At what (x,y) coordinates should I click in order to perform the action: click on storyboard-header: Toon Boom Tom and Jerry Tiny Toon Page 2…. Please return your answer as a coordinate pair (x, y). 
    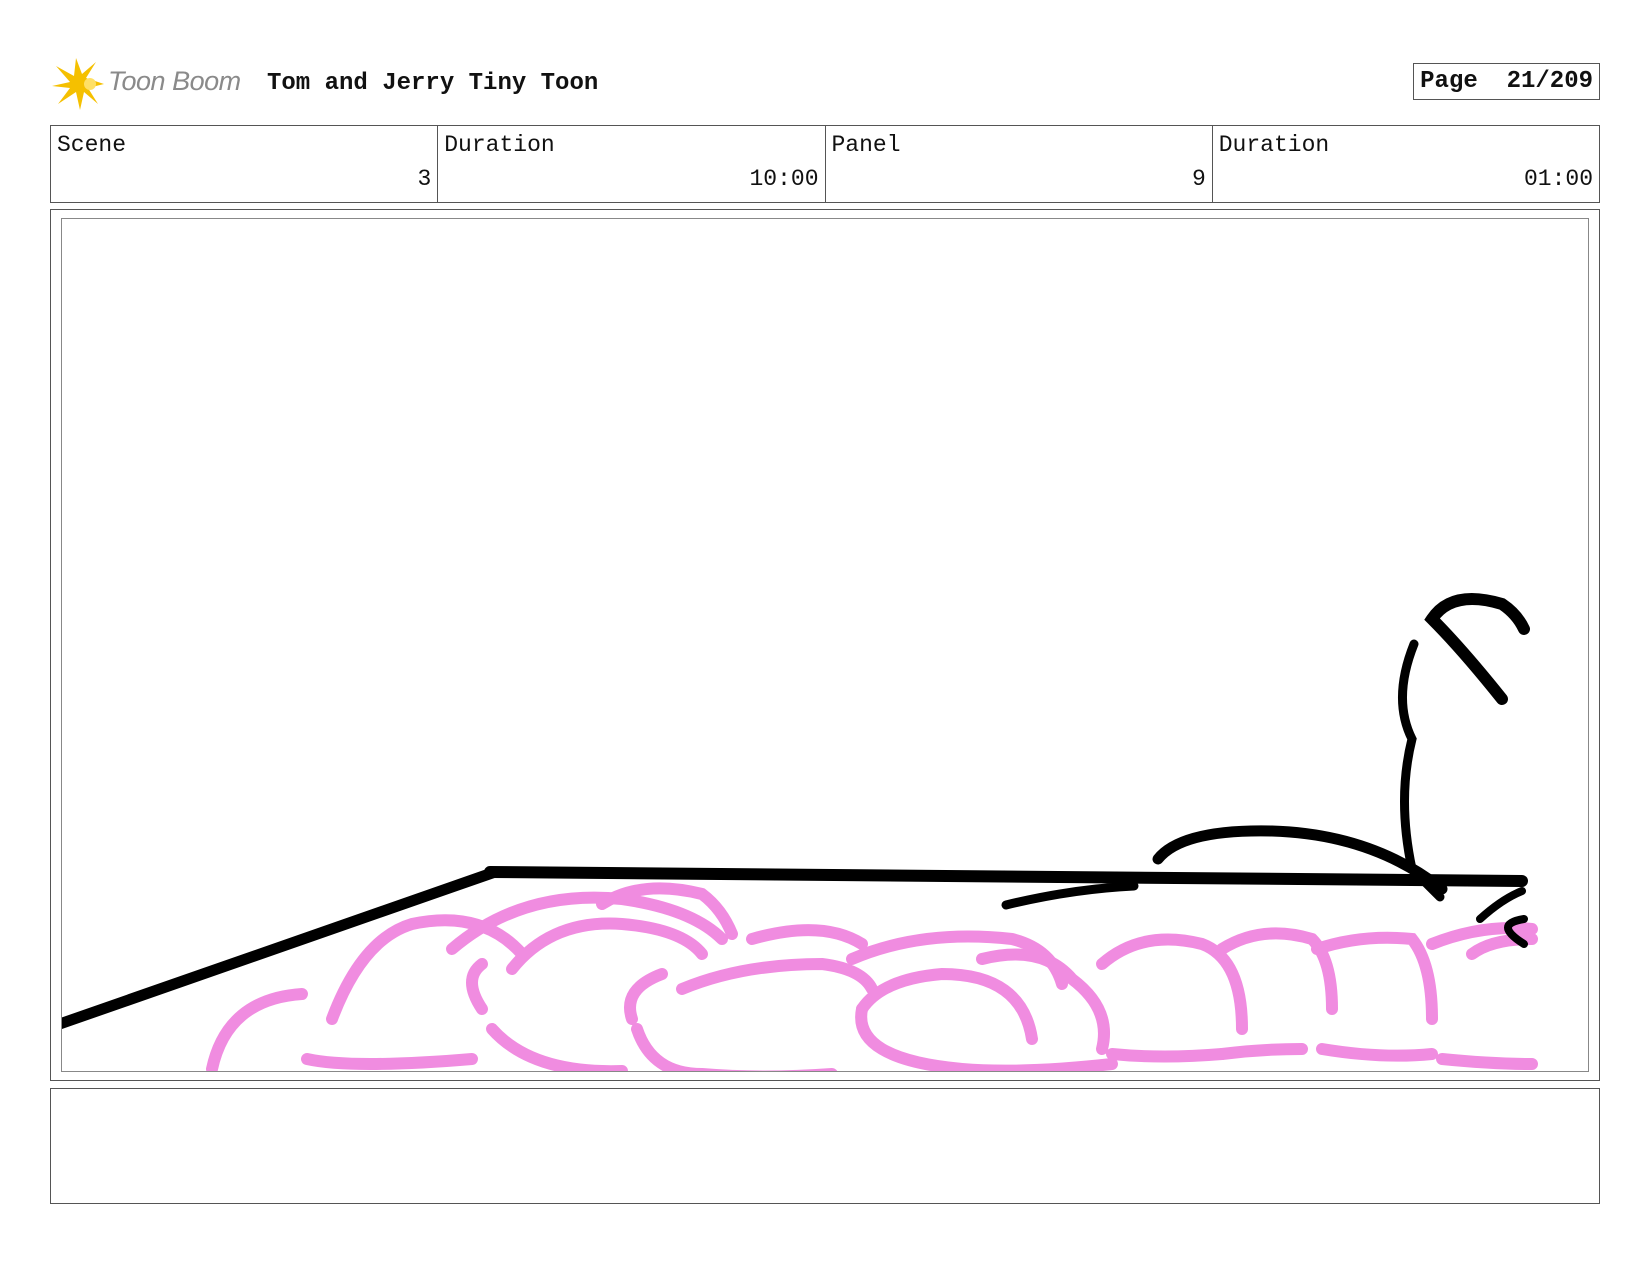
    Looking at the image, I should click on (826, 84).